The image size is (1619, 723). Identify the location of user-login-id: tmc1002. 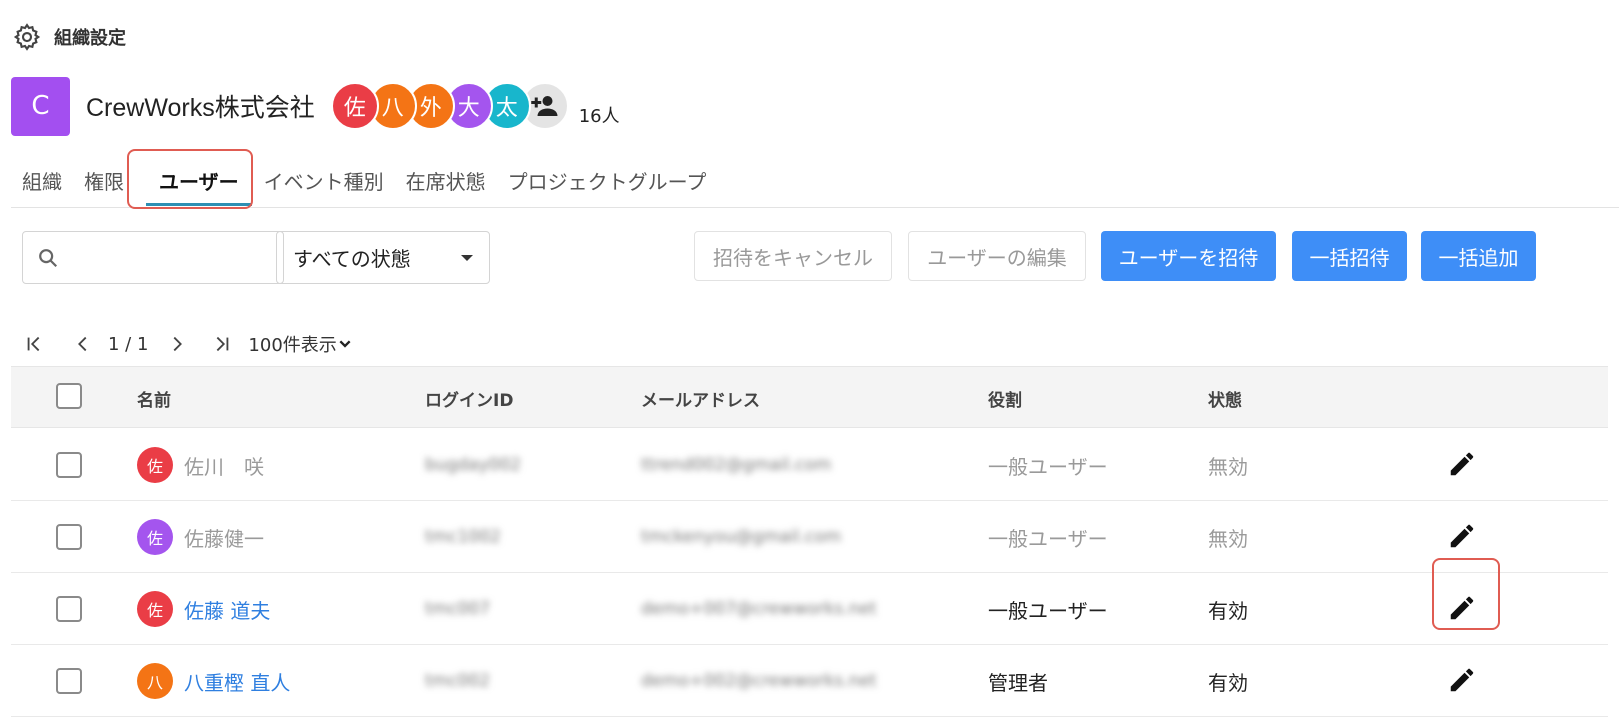
(463, 537).